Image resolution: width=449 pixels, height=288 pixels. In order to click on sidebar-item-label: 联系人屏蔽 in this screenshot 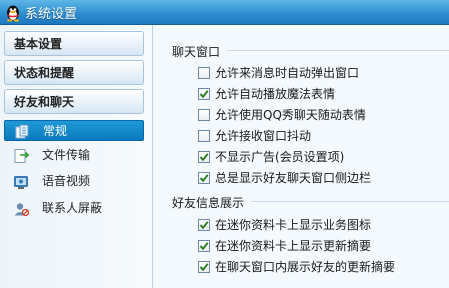, I will do `click(72, 208)`.